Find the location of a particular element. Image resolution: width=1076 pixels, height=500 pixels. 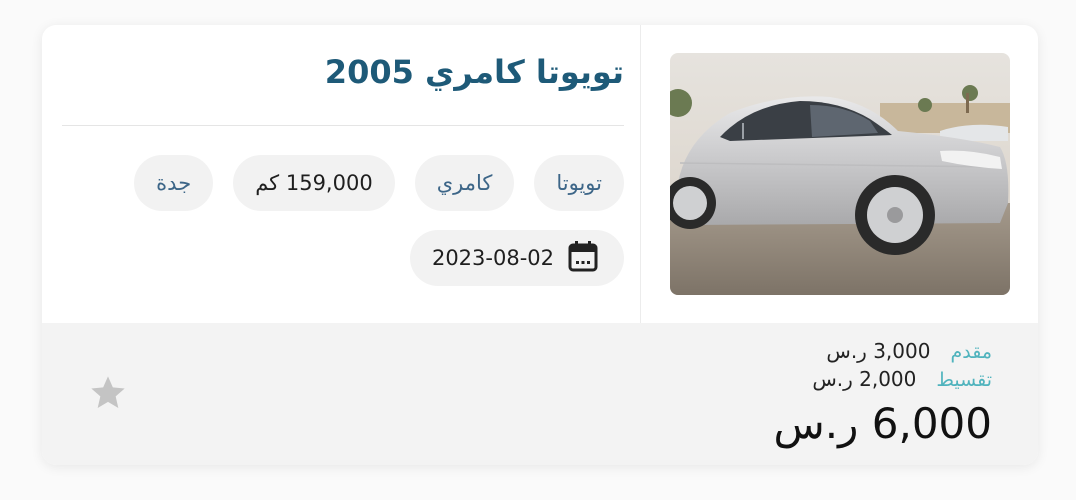

down-payment-row: مقدم 3,000 ر.س is located at coordinates (882, 353).